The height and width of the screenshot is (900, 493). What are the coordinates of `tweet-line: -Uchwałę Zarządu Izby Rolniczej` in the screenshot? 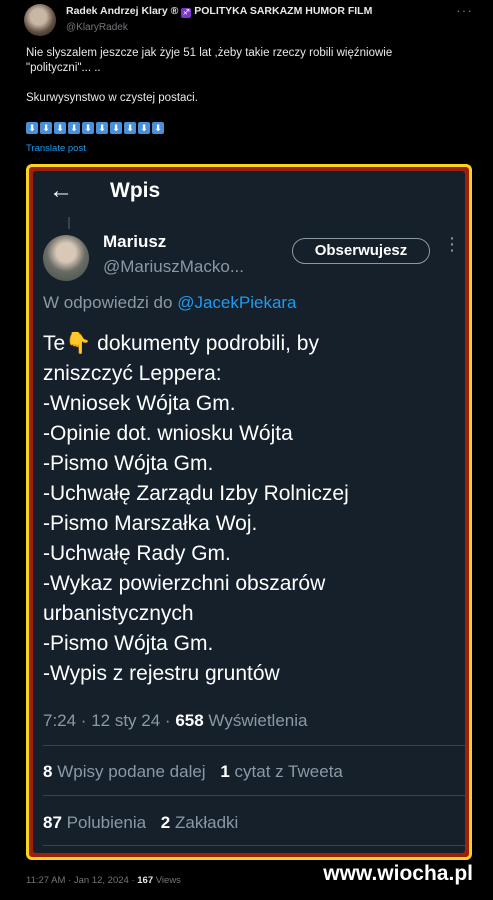 It's located at (196, 493).